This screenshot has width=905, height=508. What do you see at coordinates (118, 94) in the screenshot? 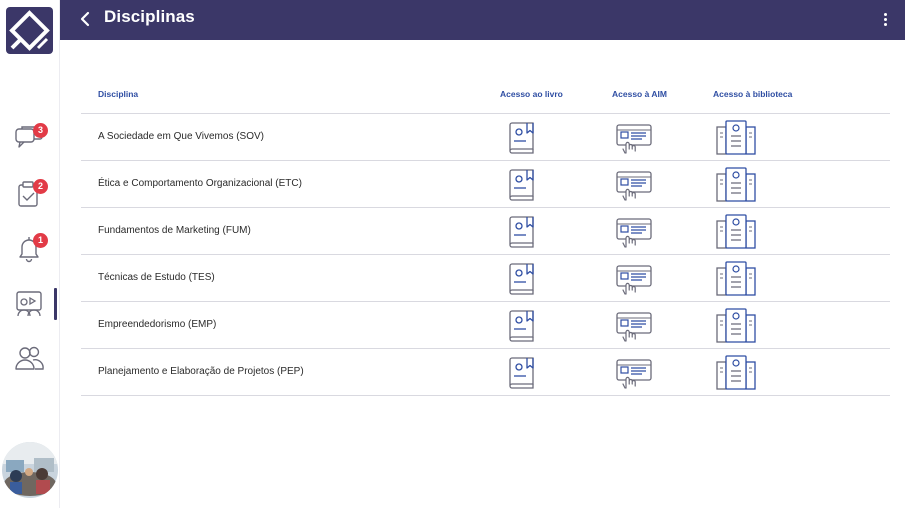
I see `header-discipline: Disciplina` at bounding box center [118, 94].